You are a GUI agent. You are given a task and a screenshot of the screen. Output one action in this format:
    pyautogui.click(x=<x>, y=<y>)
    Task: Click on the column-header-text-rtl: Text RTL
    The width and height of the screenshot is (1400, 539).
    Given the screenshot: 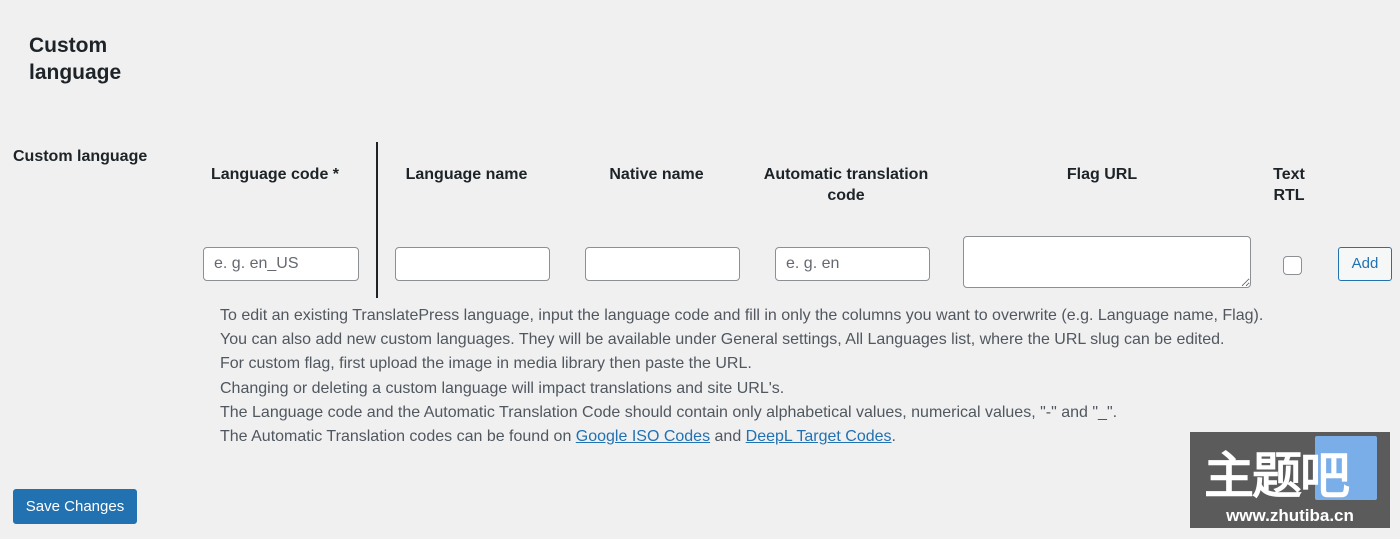 What is the action you would take?
    pyautogui.click(x=1289, y=185)
    